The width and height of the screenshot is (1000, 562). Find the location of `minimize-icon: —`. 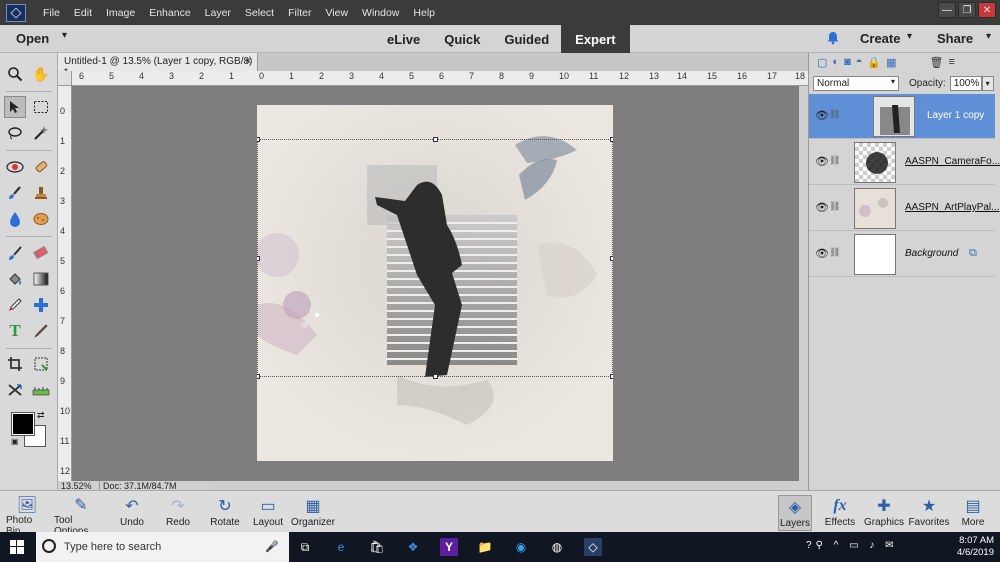

minimize-icon: — is located at coordinates (947, 10).